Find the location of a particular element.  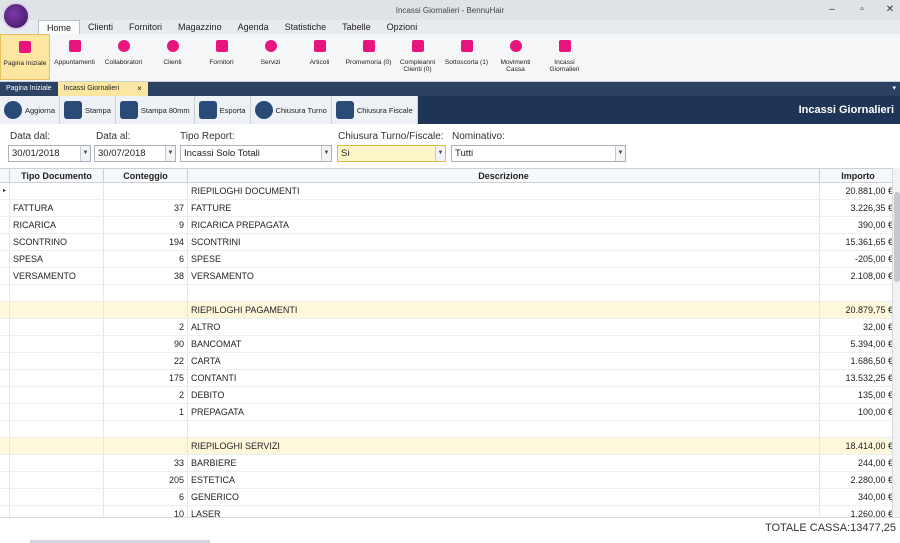

table-row: RICARICA 9 RICARICA PREPAGATA 390,00 € is located at coordinates (450, 225).